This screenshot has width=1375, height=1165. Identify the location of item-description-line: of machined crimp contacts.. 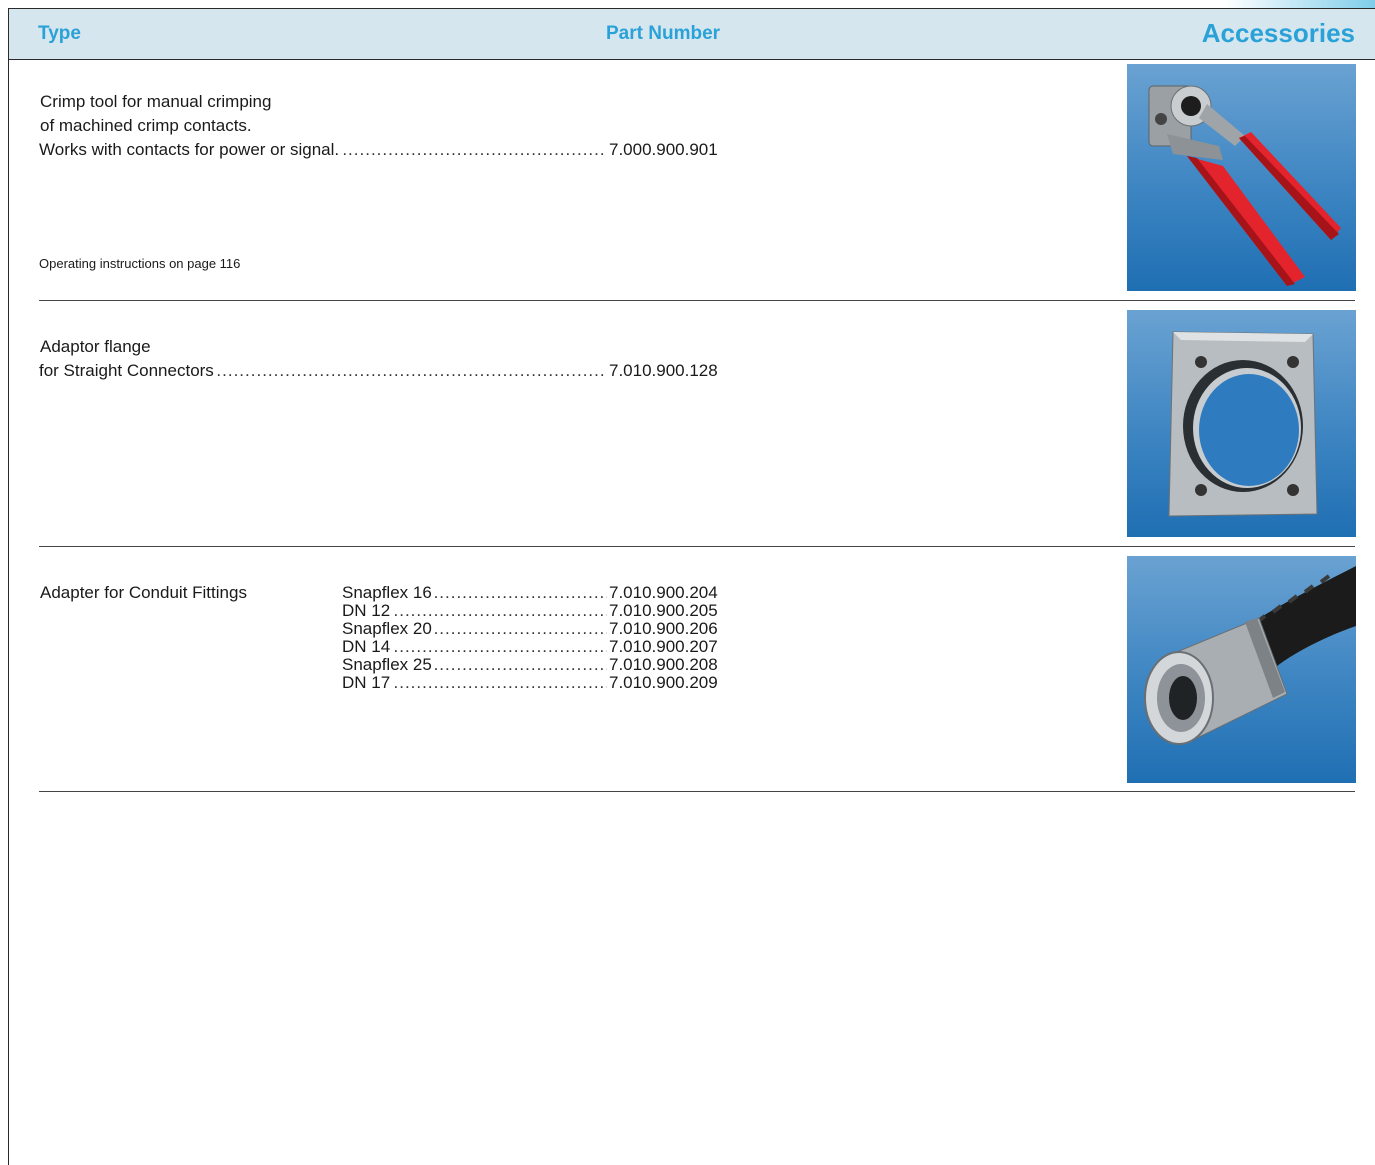
(146, 125).